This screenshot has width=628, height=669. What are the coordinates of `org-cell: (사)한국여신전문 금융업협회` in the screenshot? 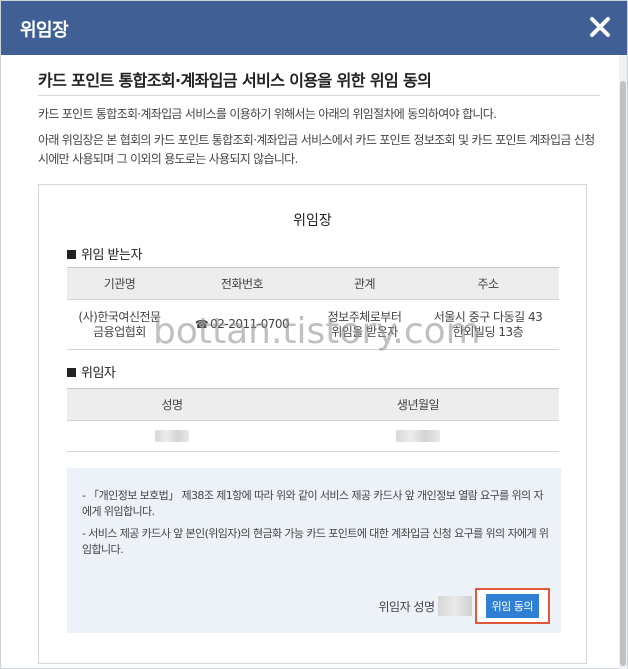 It's located at (119, 324).